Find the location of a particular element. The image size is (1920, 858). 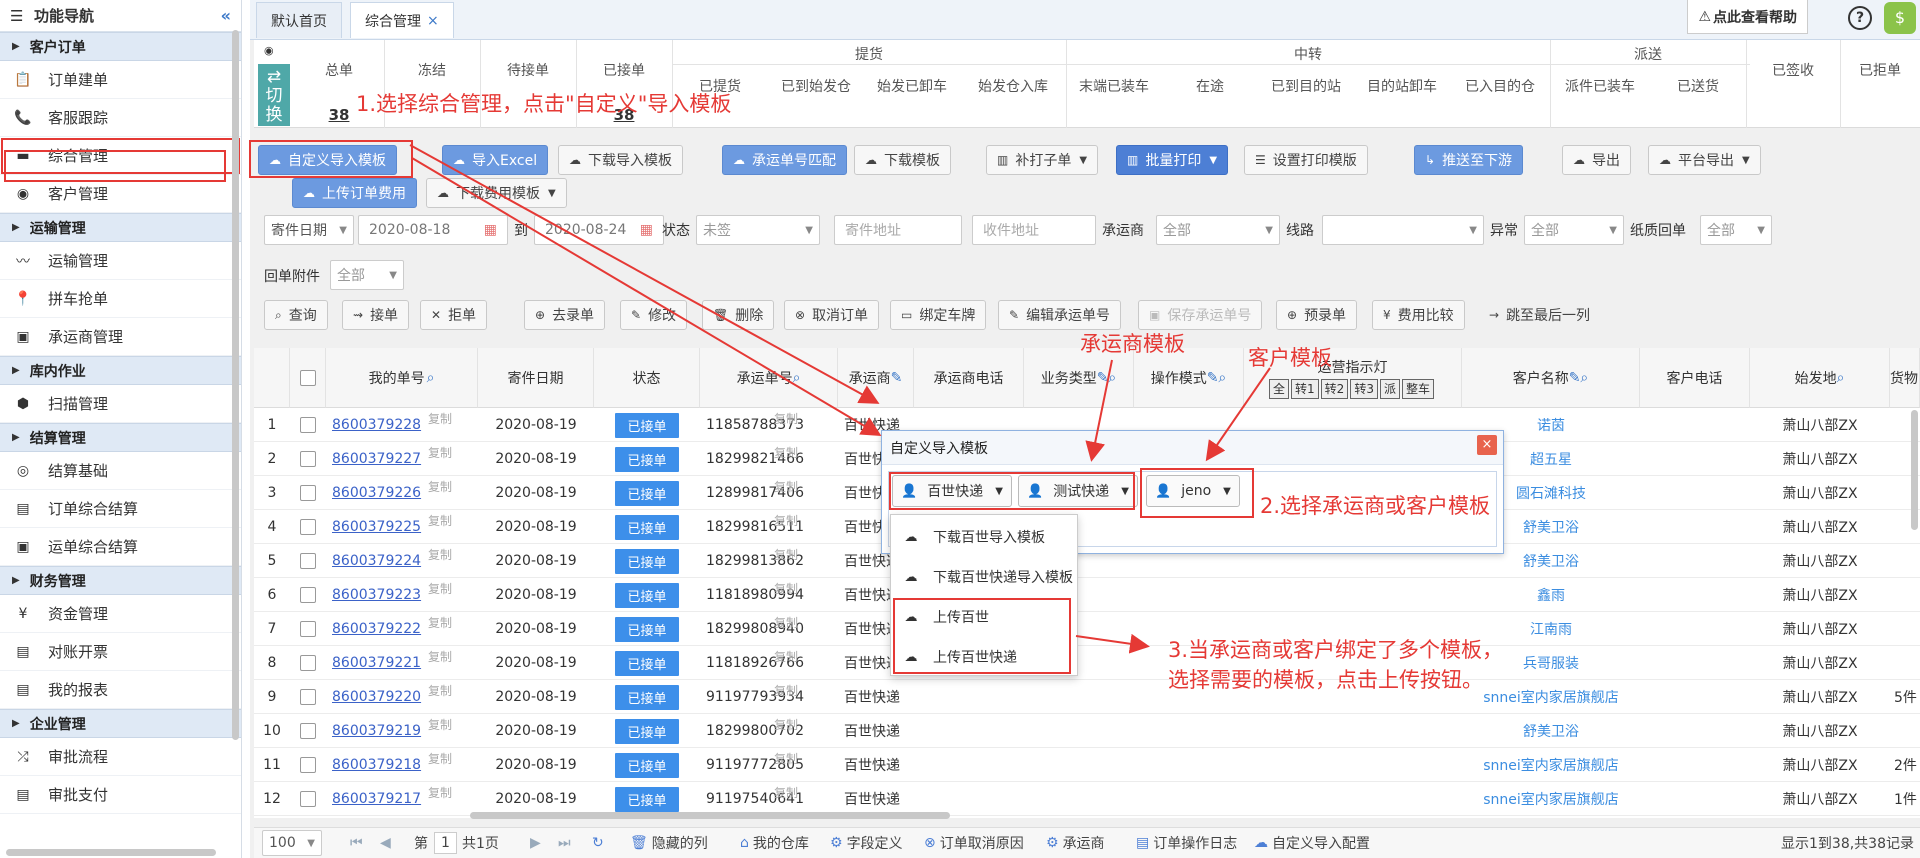

sidebar-section-enterprise: ▶ 企业管理 is located at coordinates (120, 723).